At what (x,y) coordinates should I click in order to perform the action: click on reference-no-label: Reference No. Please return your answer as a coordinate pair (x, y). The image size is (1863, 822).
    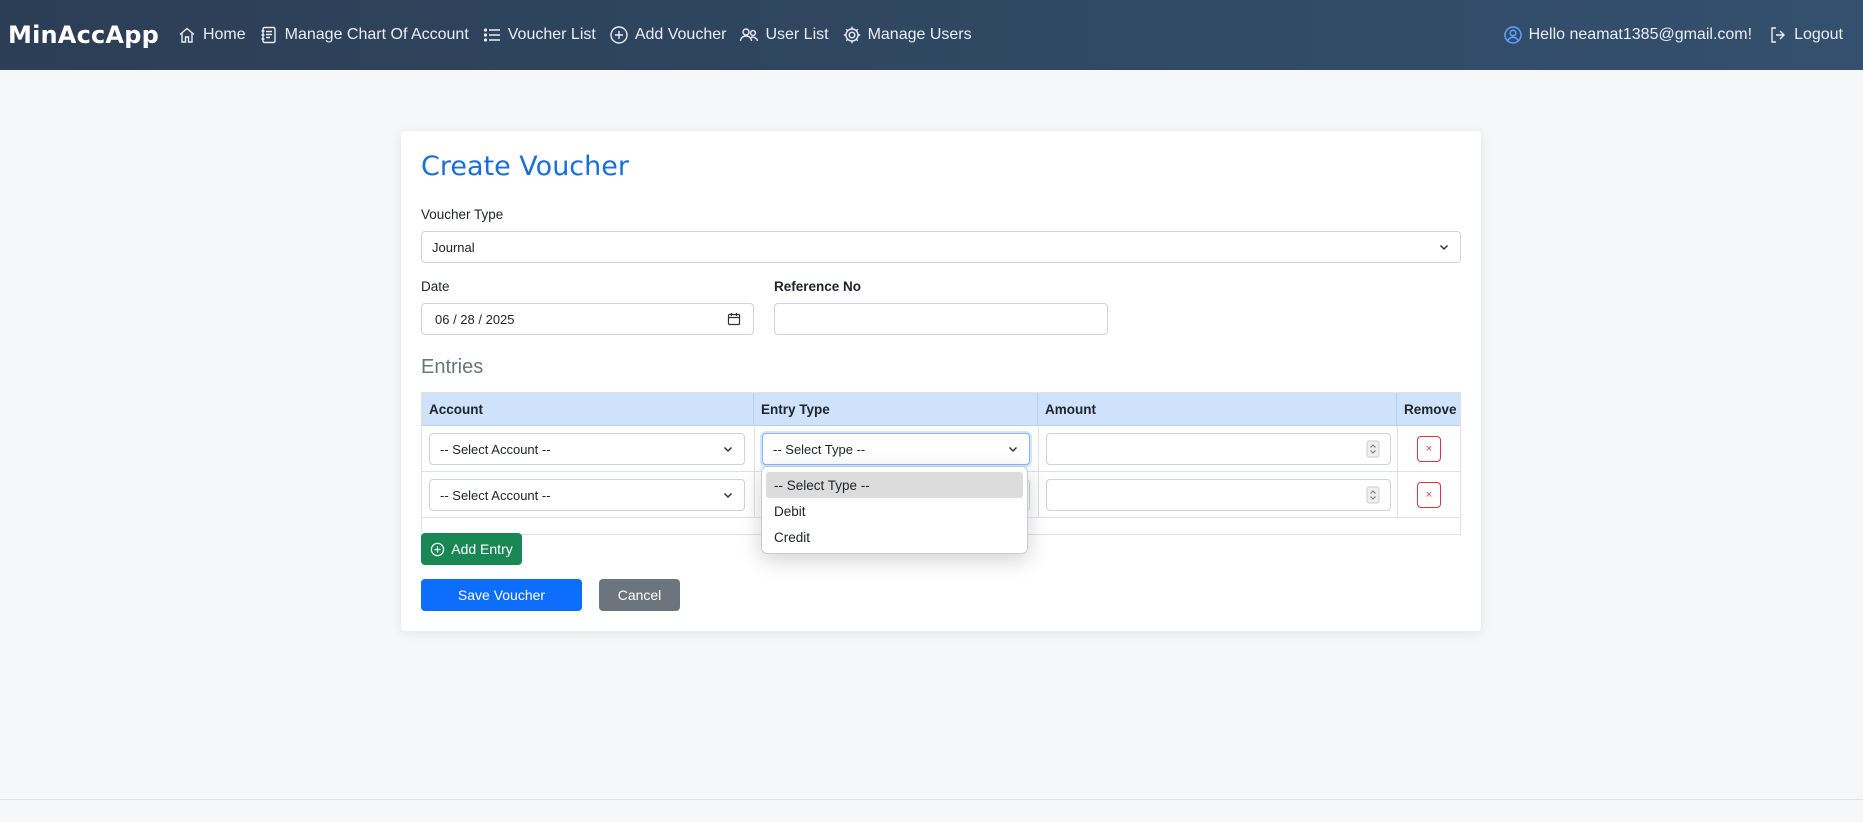
    Looking at the image, I should click on (818, 286).